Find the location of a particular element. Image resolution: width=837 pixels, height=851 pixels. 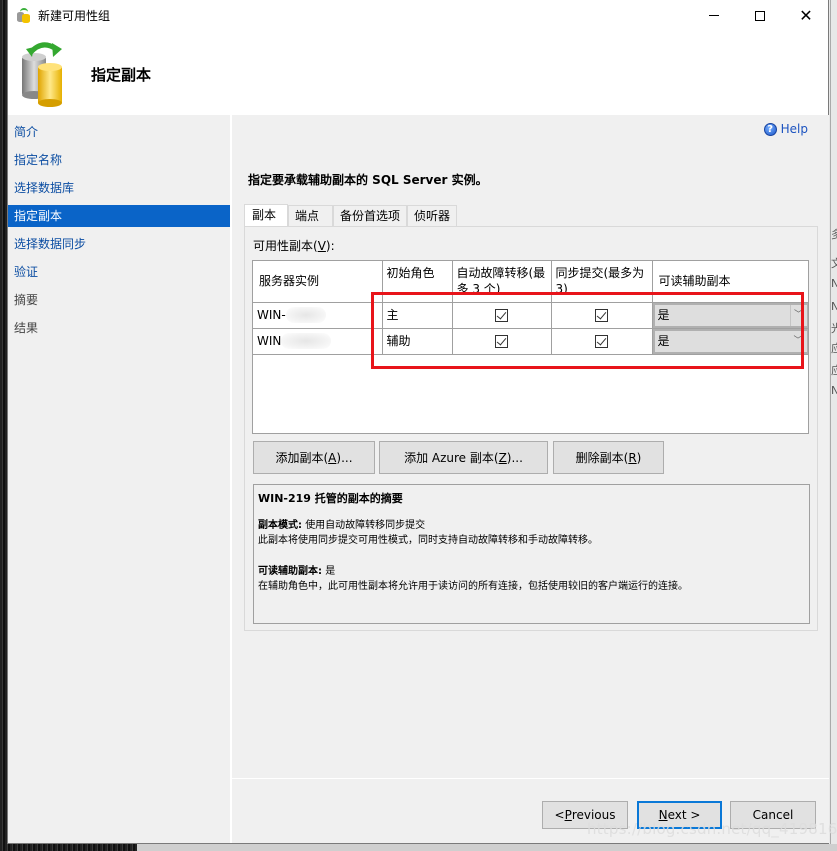

availability-replicas-label: 可用性副本(V): is located at coordinates (294, 246).